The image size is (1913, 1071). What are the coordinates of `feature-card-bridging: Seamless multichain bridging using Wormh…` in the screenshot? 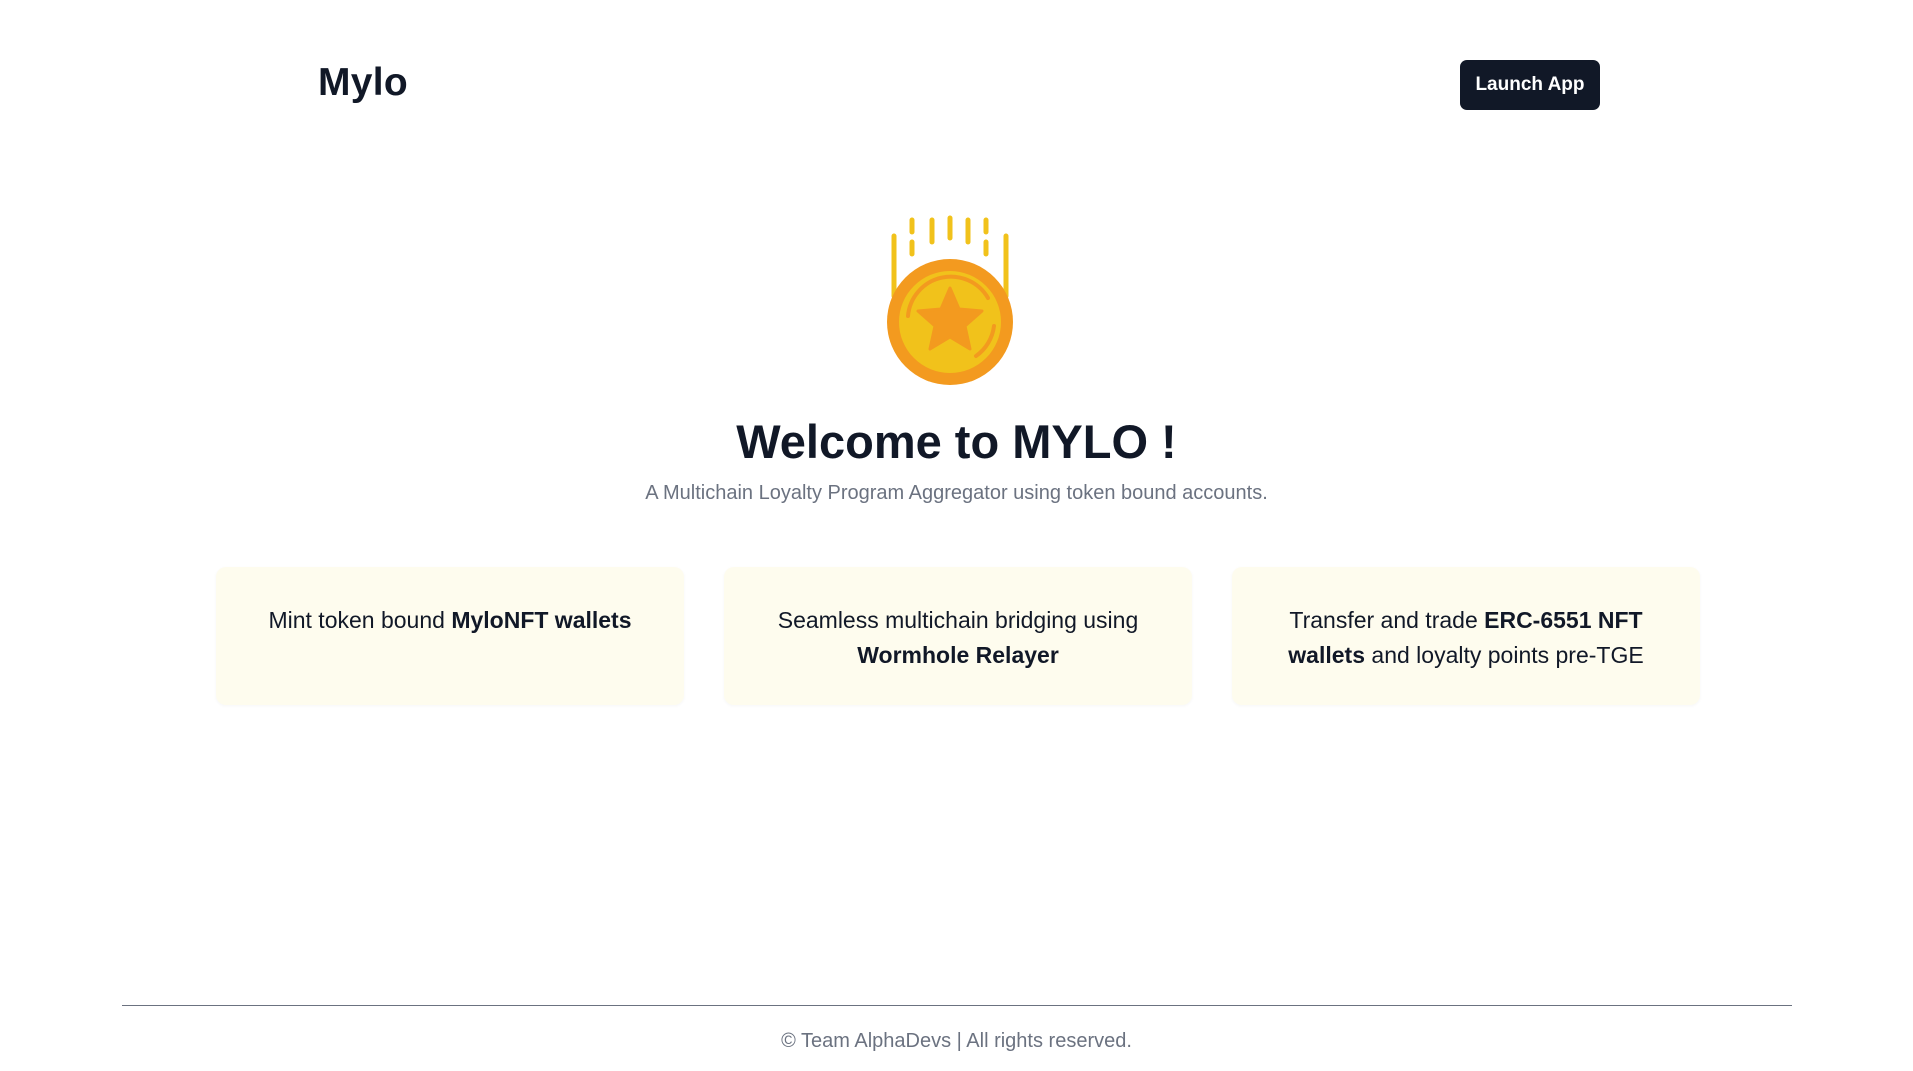 It's located at (958, 636).